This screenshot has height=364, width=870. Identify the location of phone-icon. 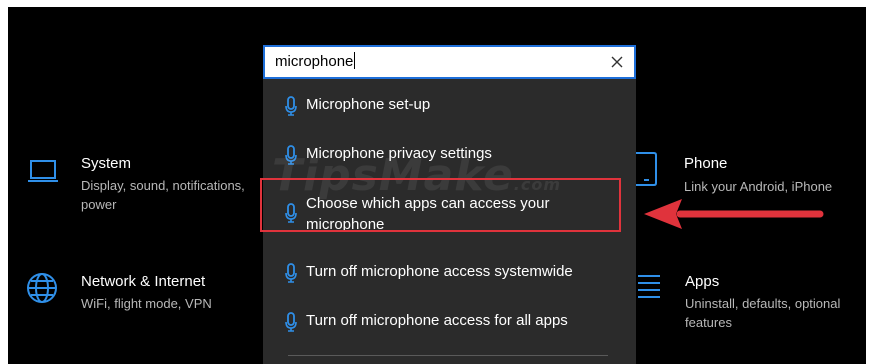
(646, 169).